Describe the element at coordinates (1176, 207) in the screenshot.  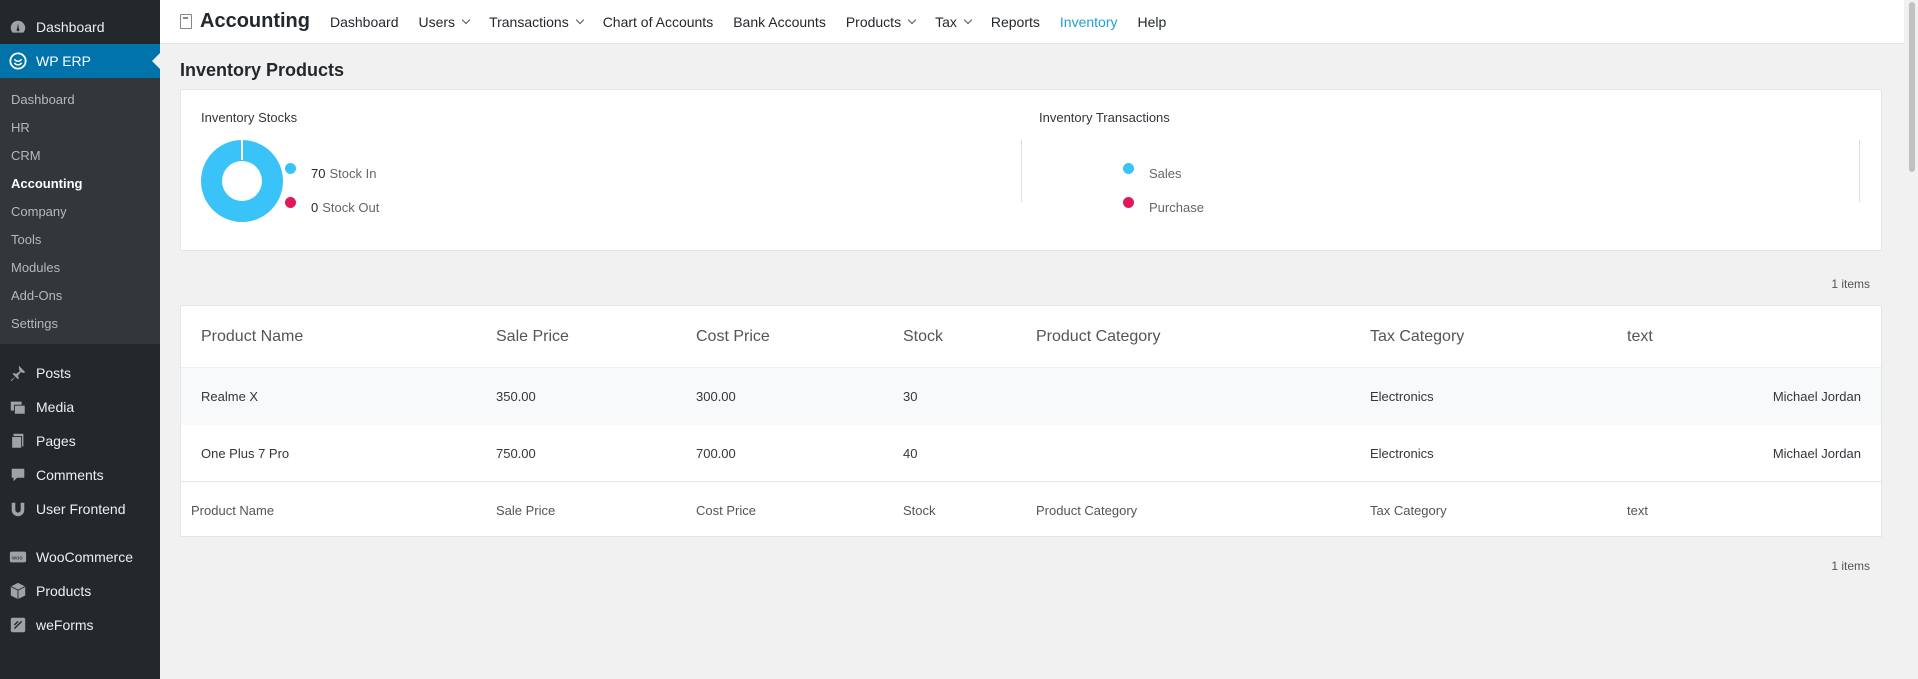
I see `purchase-label: Purchase` at that location.